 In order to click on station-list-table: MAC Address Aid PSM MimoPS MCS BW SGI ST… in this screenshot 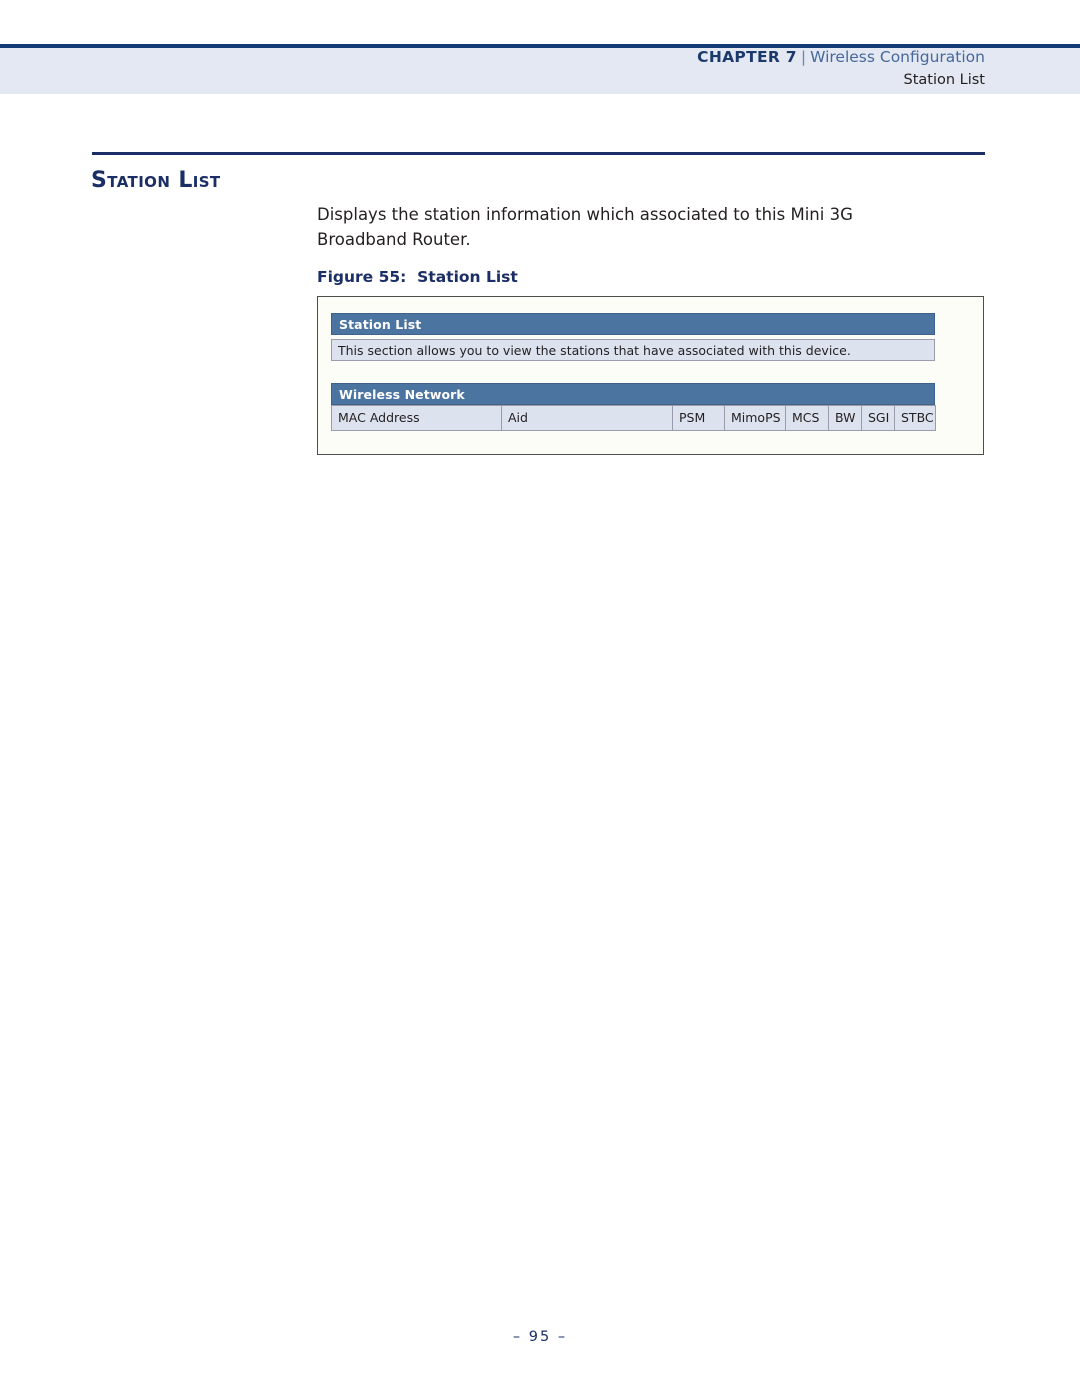, I will do `click(633, 418)`.